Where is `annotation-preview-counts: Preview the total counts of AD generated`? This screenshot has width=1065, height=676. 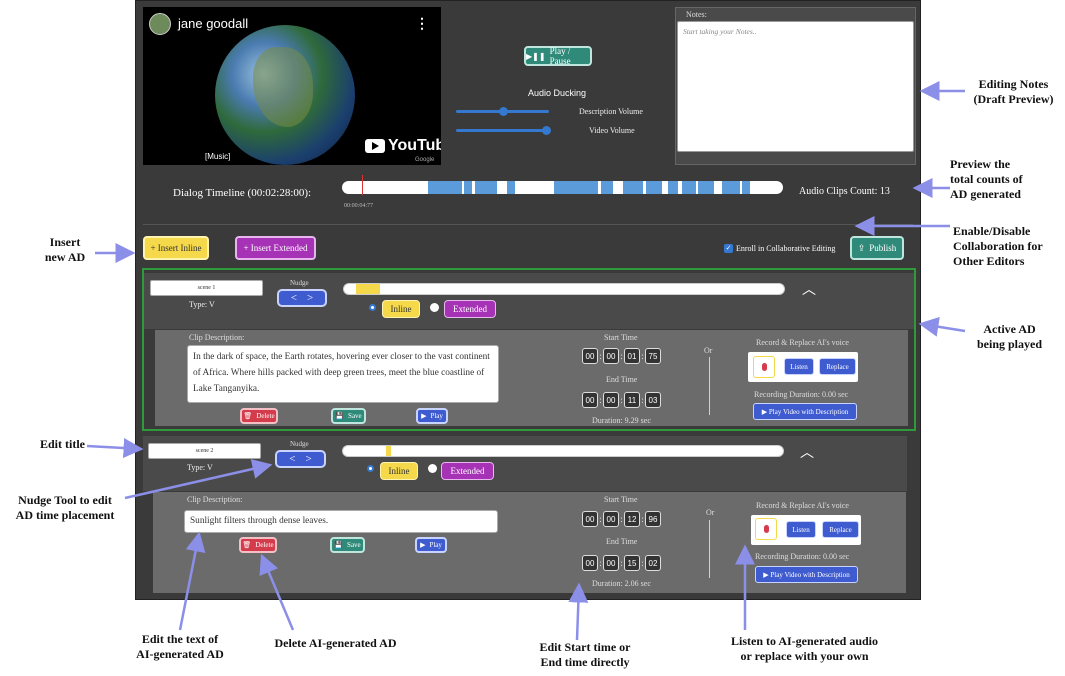
annotation-preview-counts: Preview the total counts of AD generated is located at coordinates (986, 179).